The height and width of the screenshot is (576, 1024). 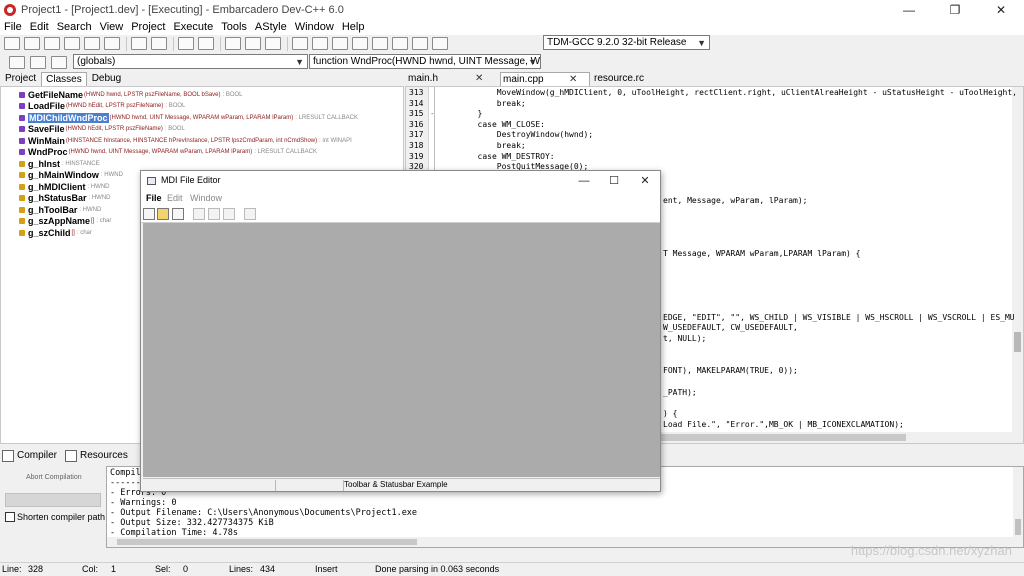 What do you see at coordinates (516, 134) in the screenshot?
I see `code-line: DestroyWindow(hwnd);` at bounding box center [516, 134].